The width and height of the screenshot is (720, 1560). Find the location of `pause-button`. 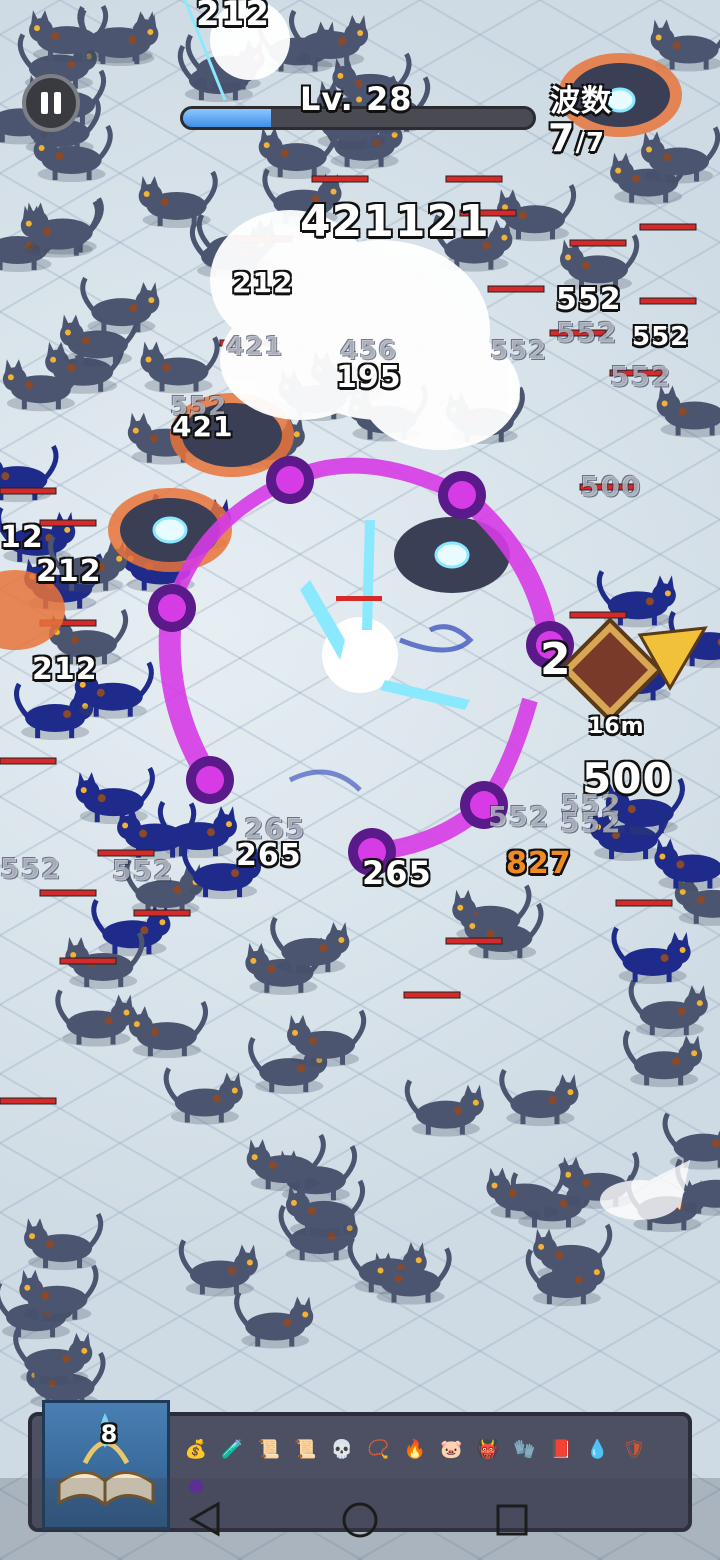

pause-button is located at coordinates (51, 103).